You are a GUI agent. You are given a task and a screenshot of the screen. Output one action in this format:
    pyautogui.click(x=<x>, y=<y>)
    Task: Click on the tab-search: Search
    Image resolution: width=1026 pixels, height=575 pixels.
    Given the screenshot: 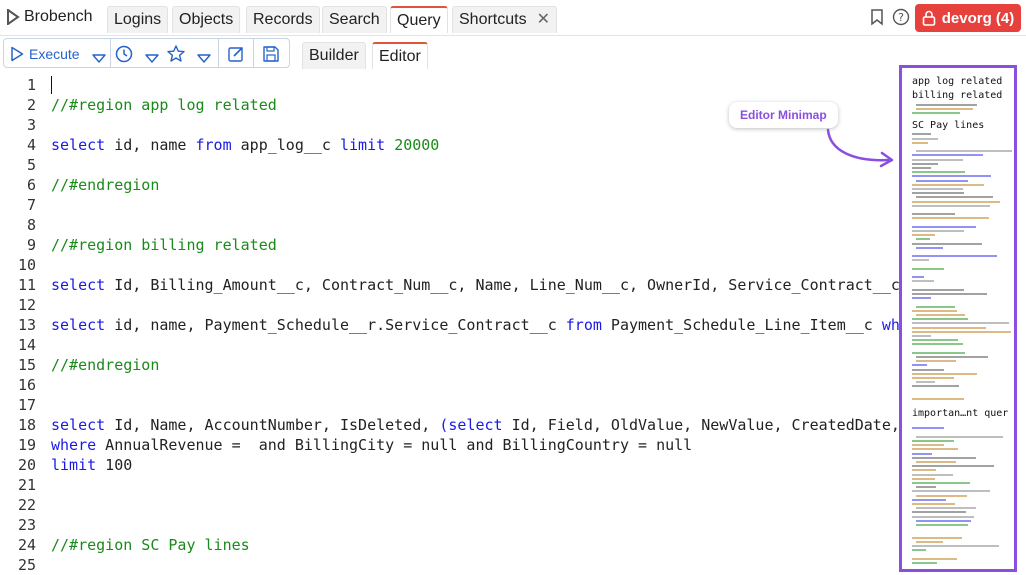 What is the action you would take?
    pyautogui.click(x=354, y=19)
    